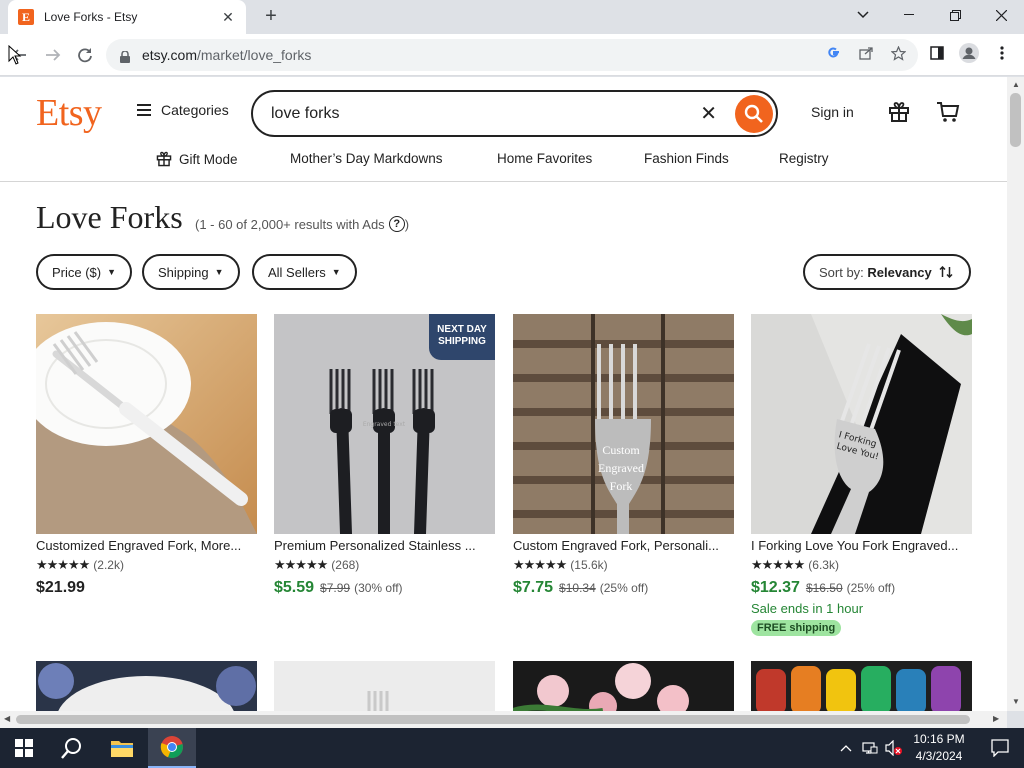 The width and height of the screenshot is (1024, 768). Describe the element at coordinates (937, 53) in the screenshot. I see `side-panel-icon` at that location.